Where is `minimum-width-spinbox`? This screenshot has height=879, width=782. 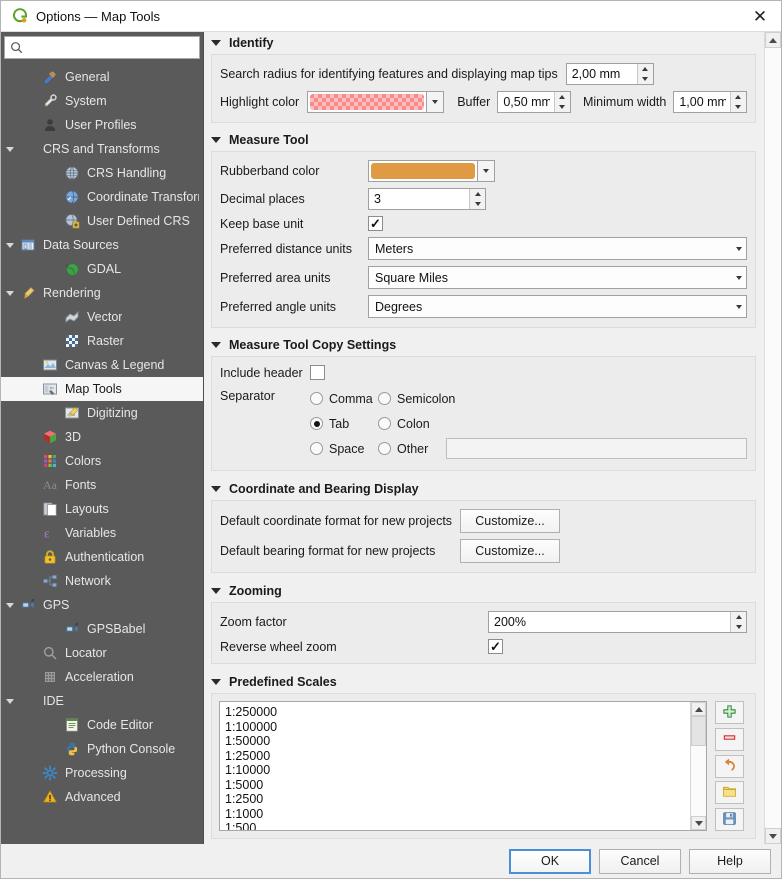
minimum-width-spinbox is located at coordinates (710, 102).